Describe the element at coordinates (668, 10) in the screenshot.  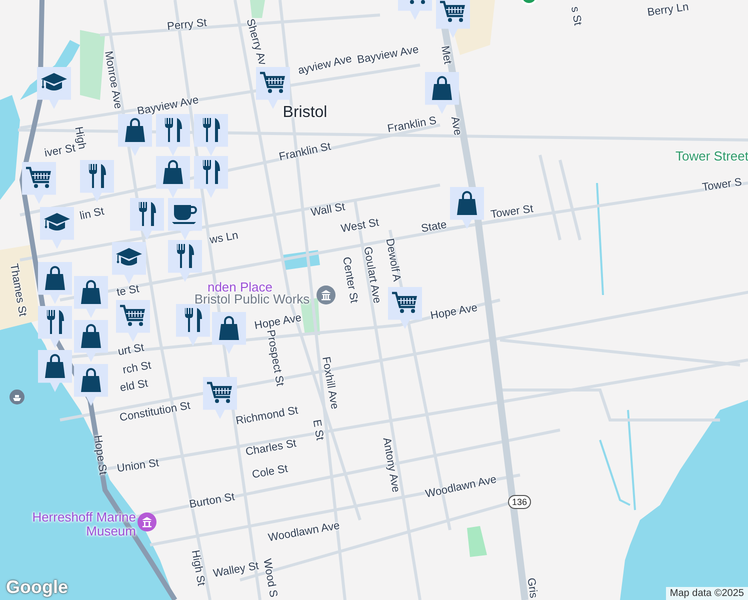
I see `street-label: Berry Ln` at that location.